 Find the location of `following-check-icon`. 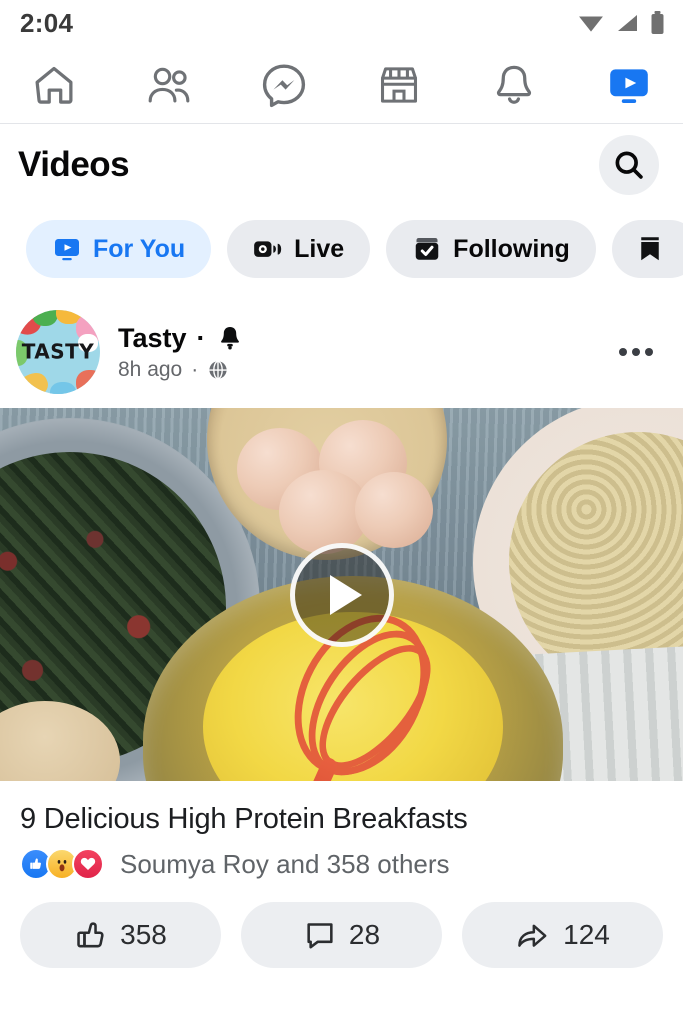

following-check-icon is located at coordinates (427, 248).